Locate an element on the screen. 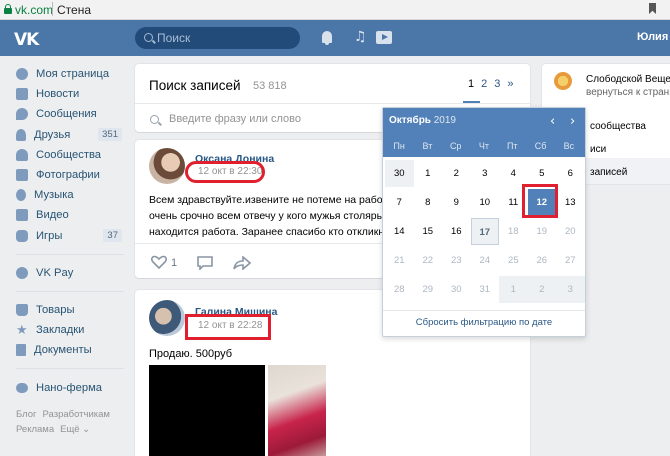 The image size is (670, 456). footer-more-link: Ещё ⌄ is located at coordinates (75, 429).